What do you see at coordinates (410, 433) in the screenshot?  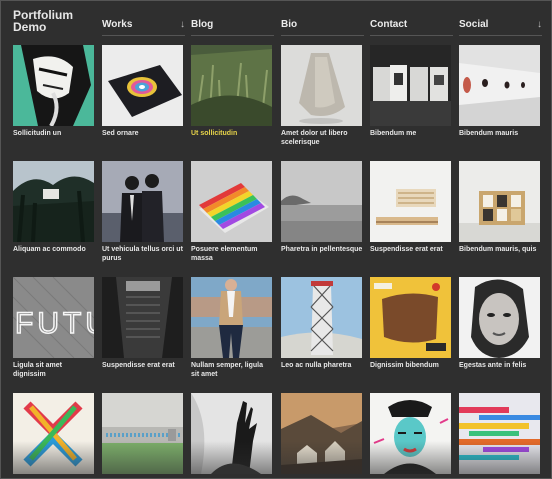 I see `thumbnail-pop-art-illustration` at bounding box center [410, 433].